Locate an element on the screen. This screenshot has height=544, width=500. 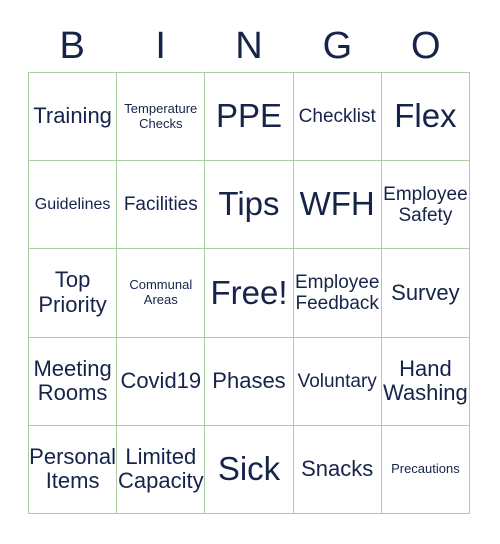
bingo-cell: WFH is located at coordinates (337, 205).